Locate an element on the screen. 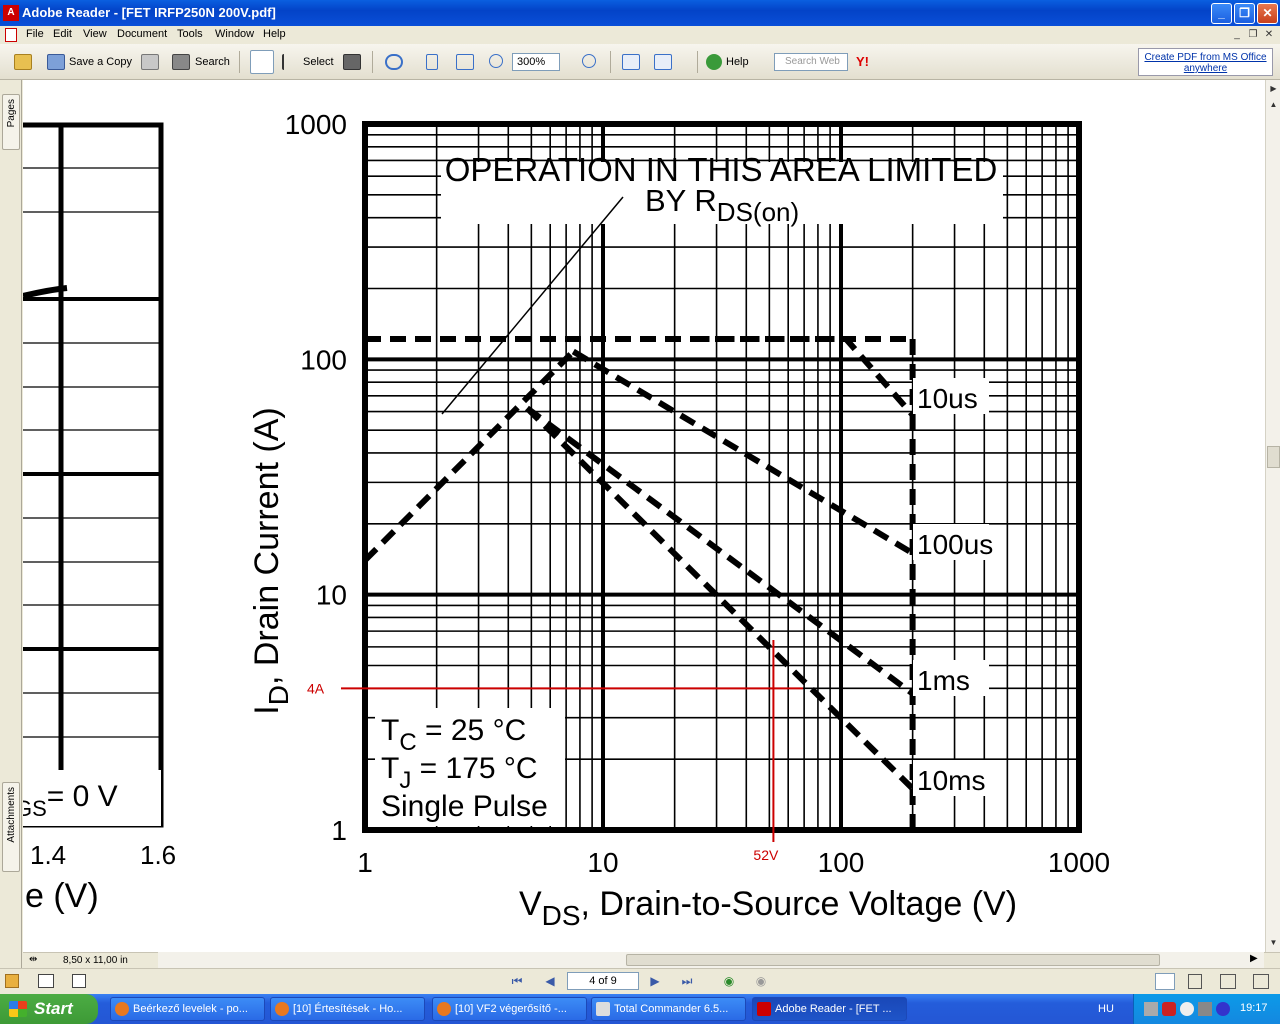 This screenshot has height=1024, width=1280. open-folder-icon is located at coordinates (23, 62).